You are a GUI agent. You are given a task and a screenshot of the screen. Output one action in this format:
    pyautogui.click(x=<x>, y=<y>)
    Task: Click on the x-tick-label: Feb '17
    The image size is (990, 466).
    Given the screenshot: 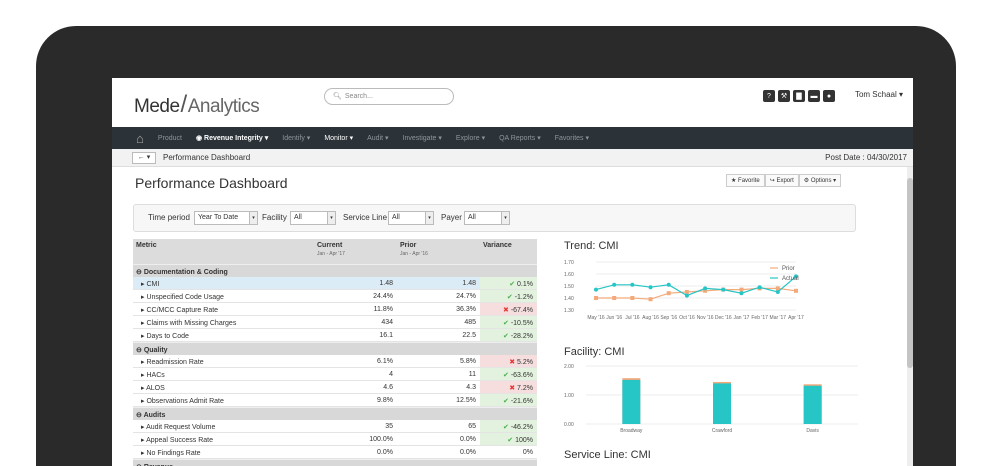 What is the action you would take?
    pyautogui.click(x=759, y=318)
    